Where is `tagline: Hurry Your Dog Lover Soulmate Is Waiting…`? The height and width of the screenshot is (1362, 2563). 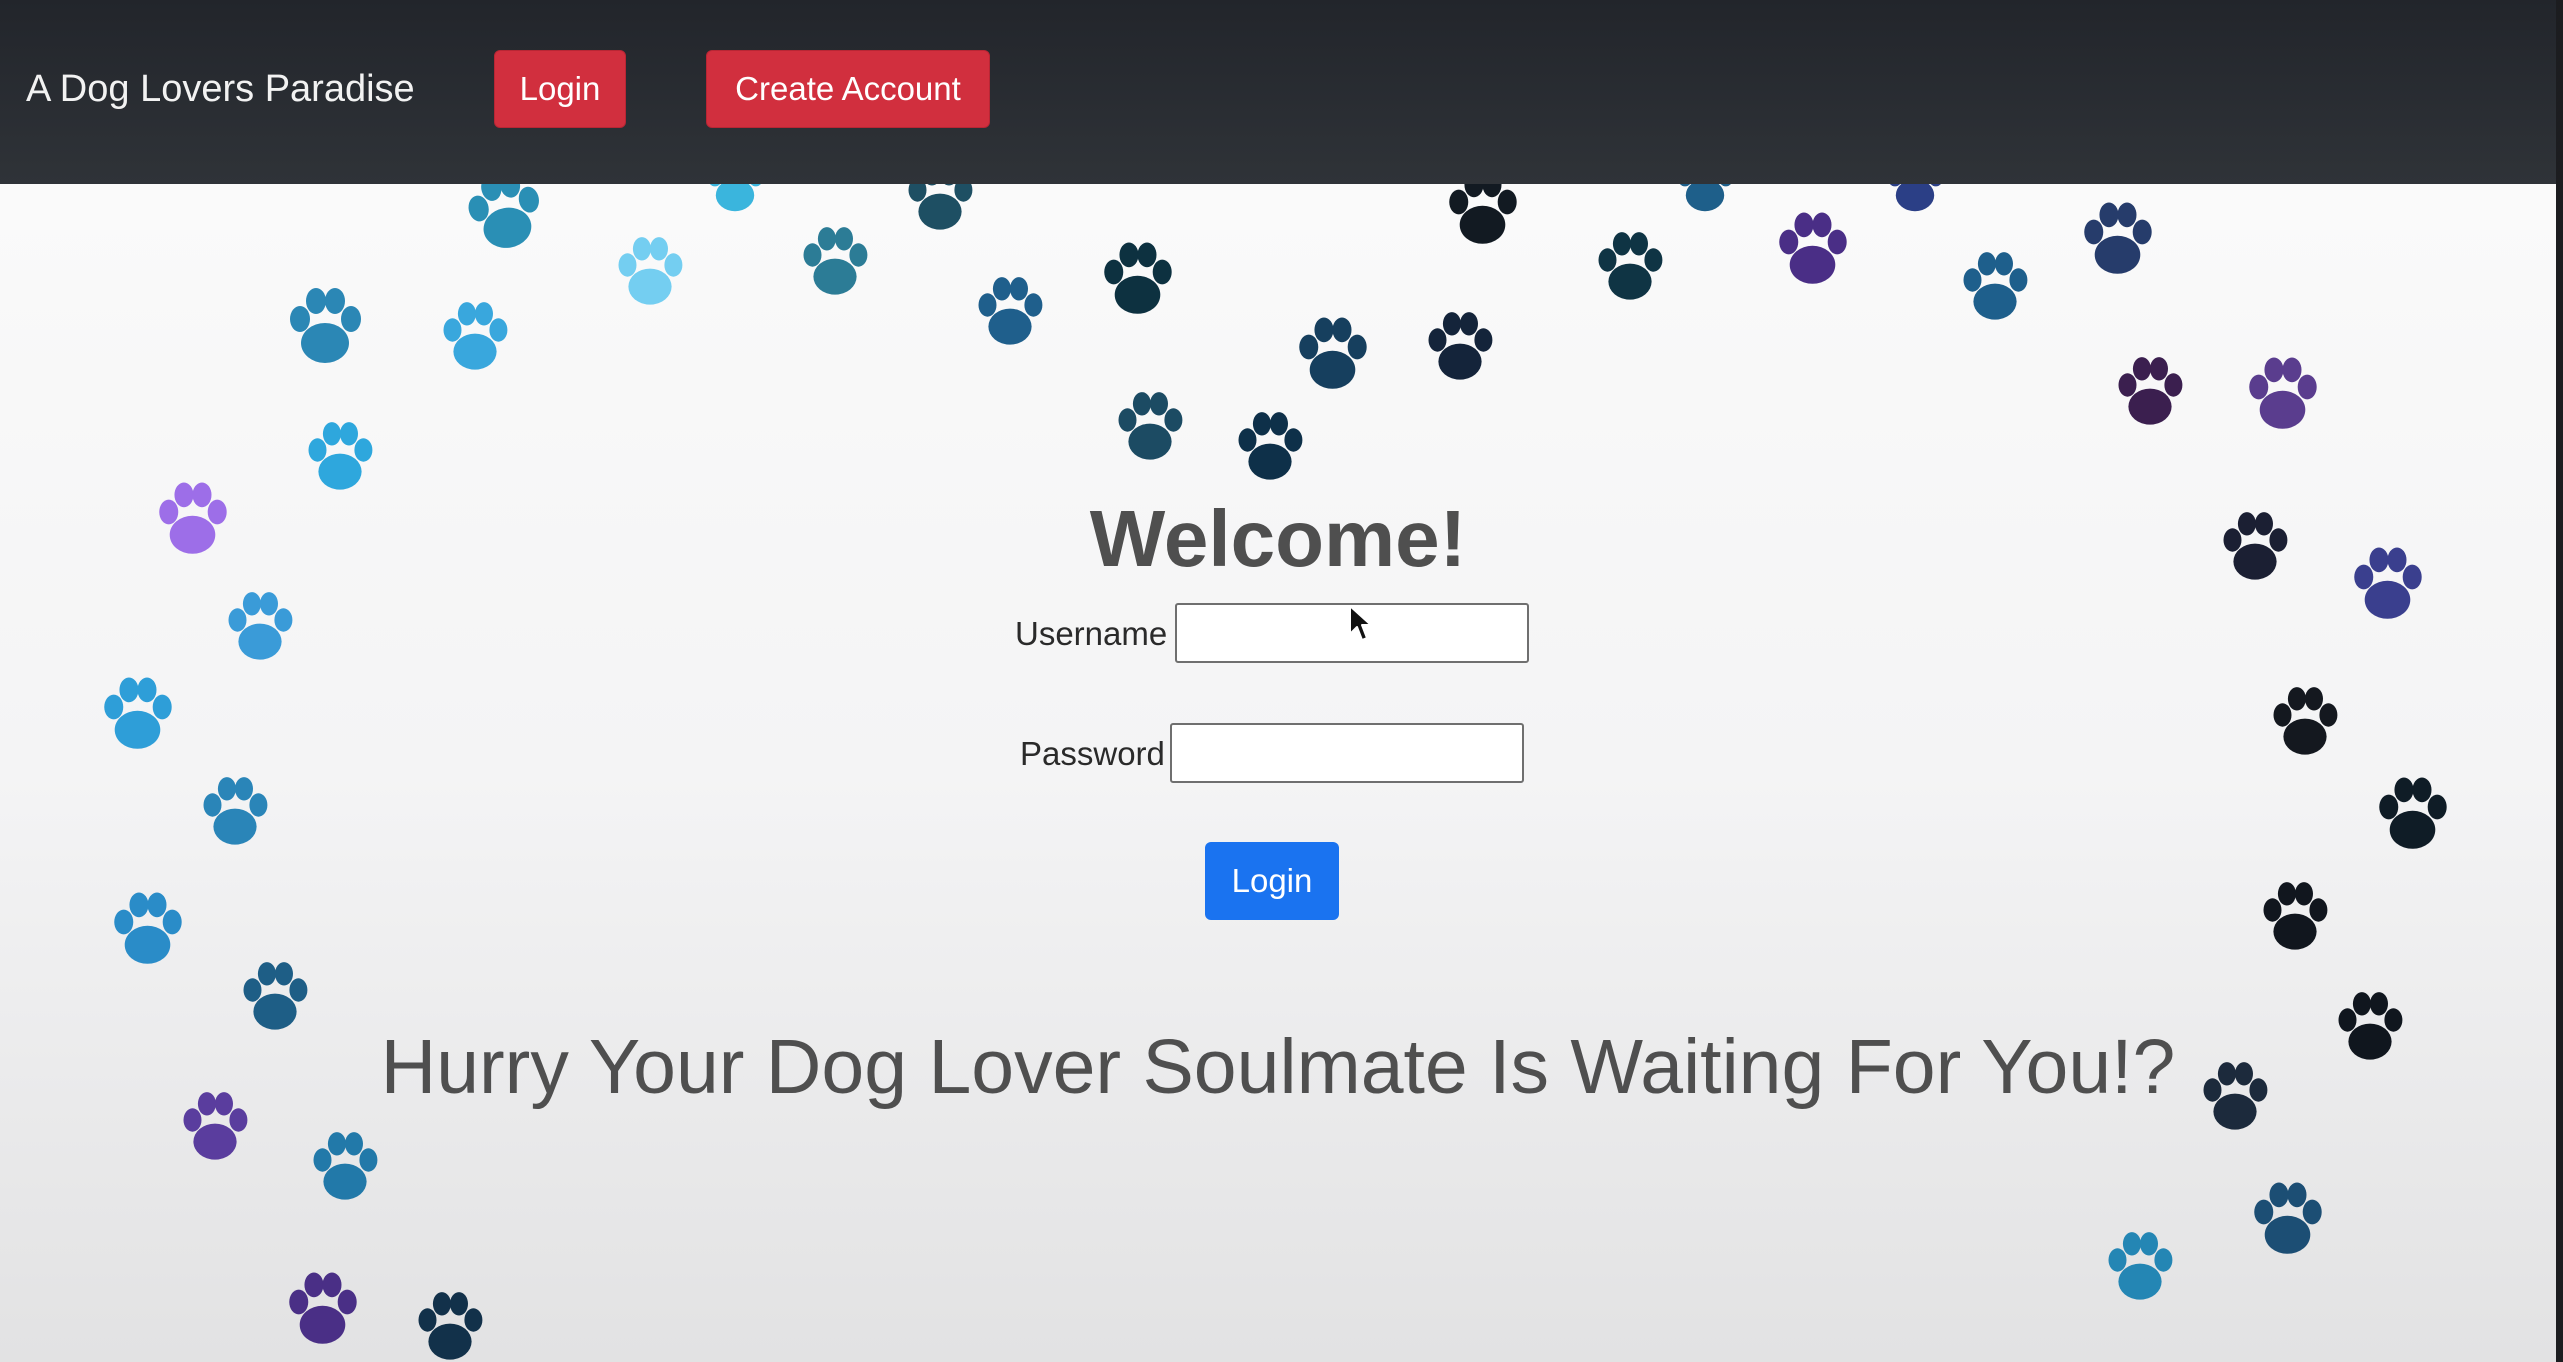
tagline: Hurry Your Dog Lover Soulmate Is Waiting… is located at coordinates (1278, 1067).